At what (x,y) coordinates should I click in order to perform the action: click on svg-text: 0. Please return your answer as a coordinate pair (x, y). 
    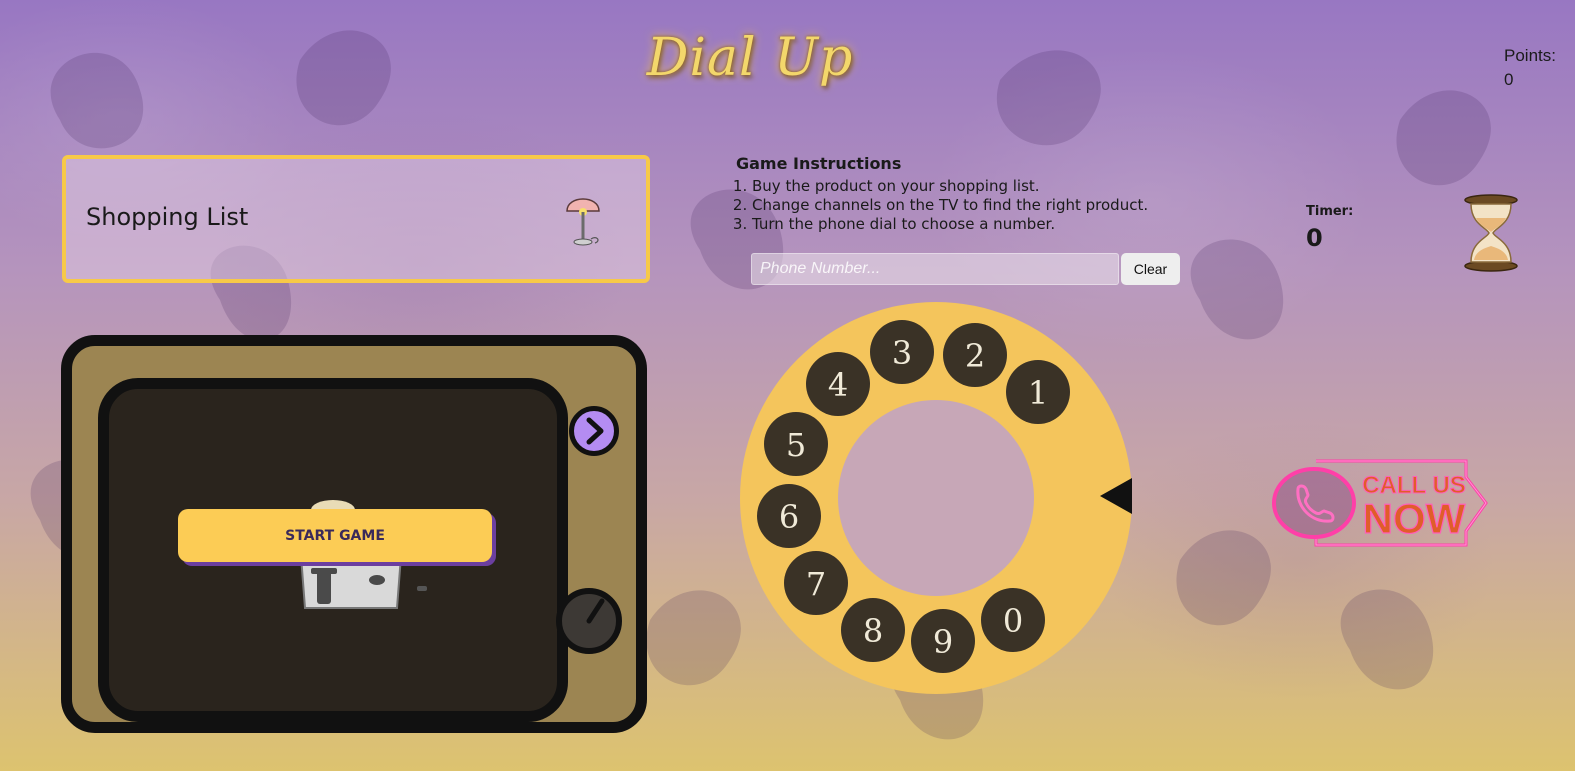
    Looking at the image, I should click on (1013, 621).